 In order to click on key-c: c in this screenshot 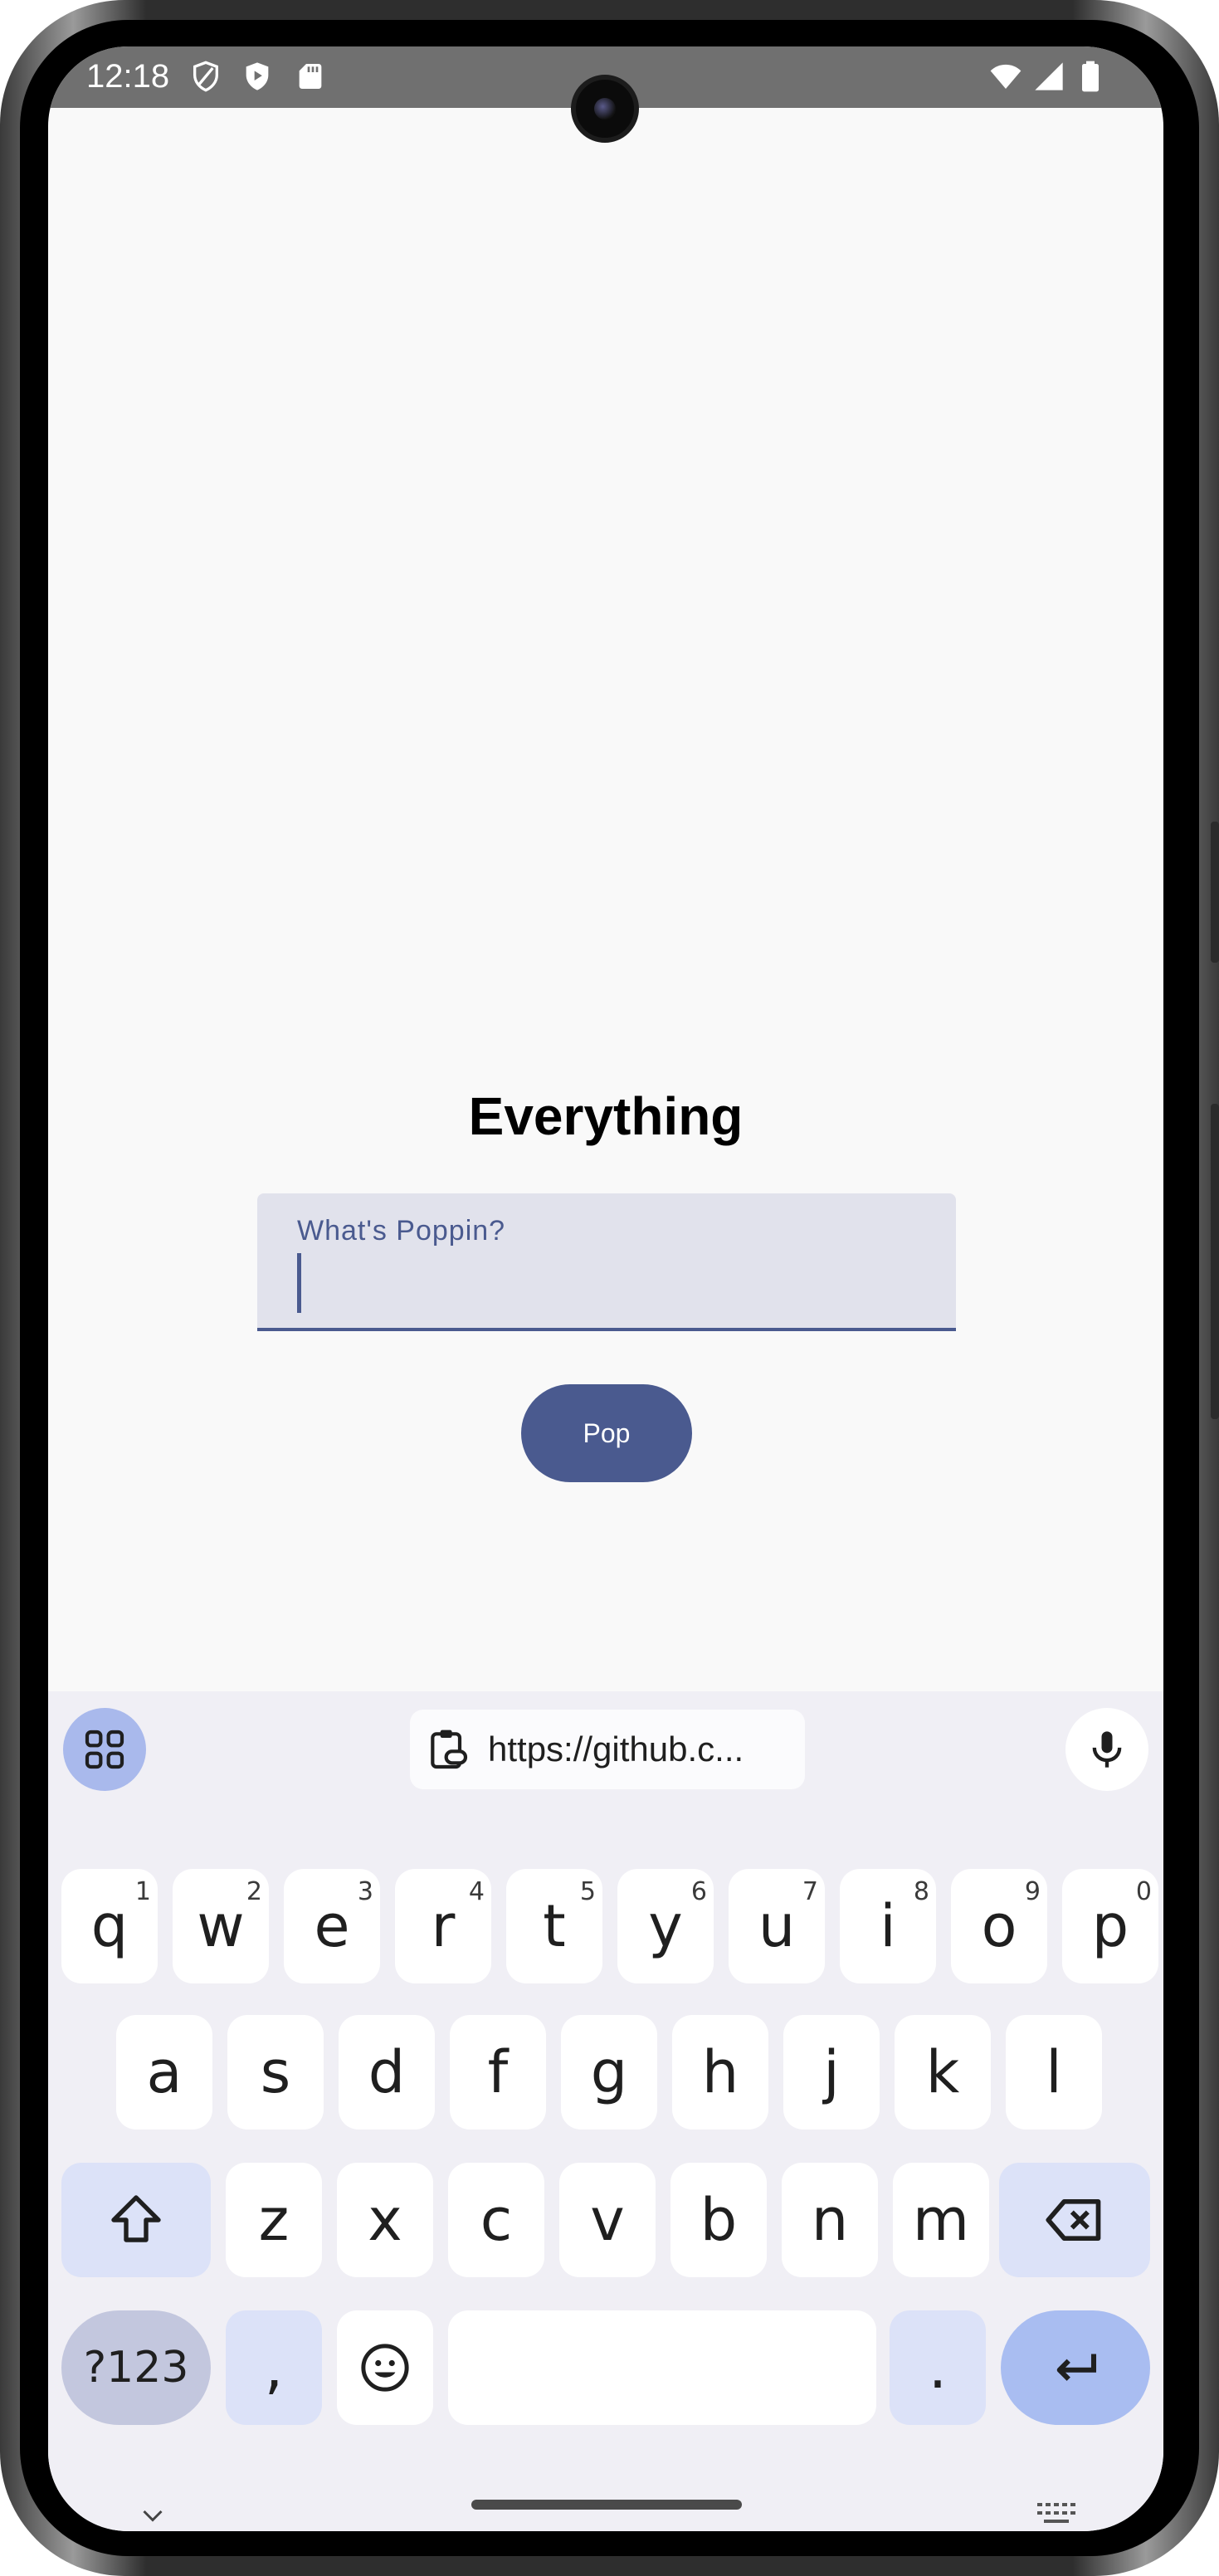, I will do `click(496, 2220)`.